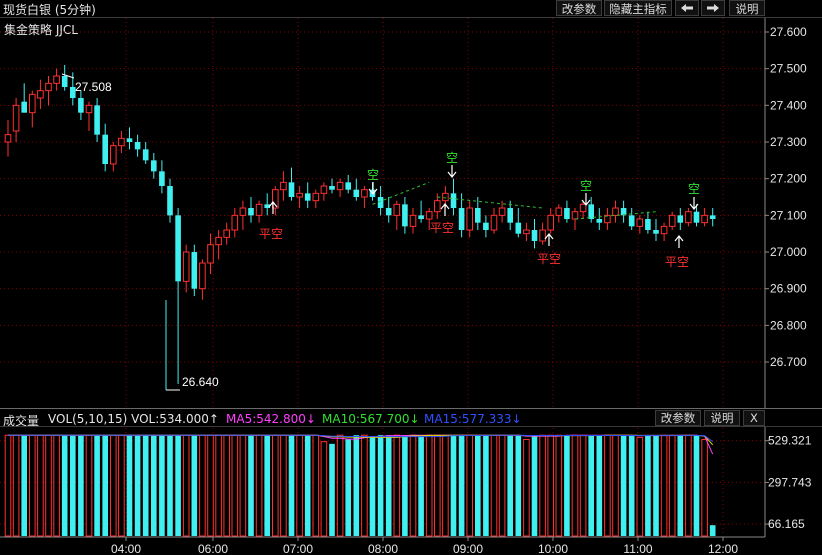  Describe the element at coordinates (271, 221) in the screenshot. I see `signal-cover-1: 平空` at that location.